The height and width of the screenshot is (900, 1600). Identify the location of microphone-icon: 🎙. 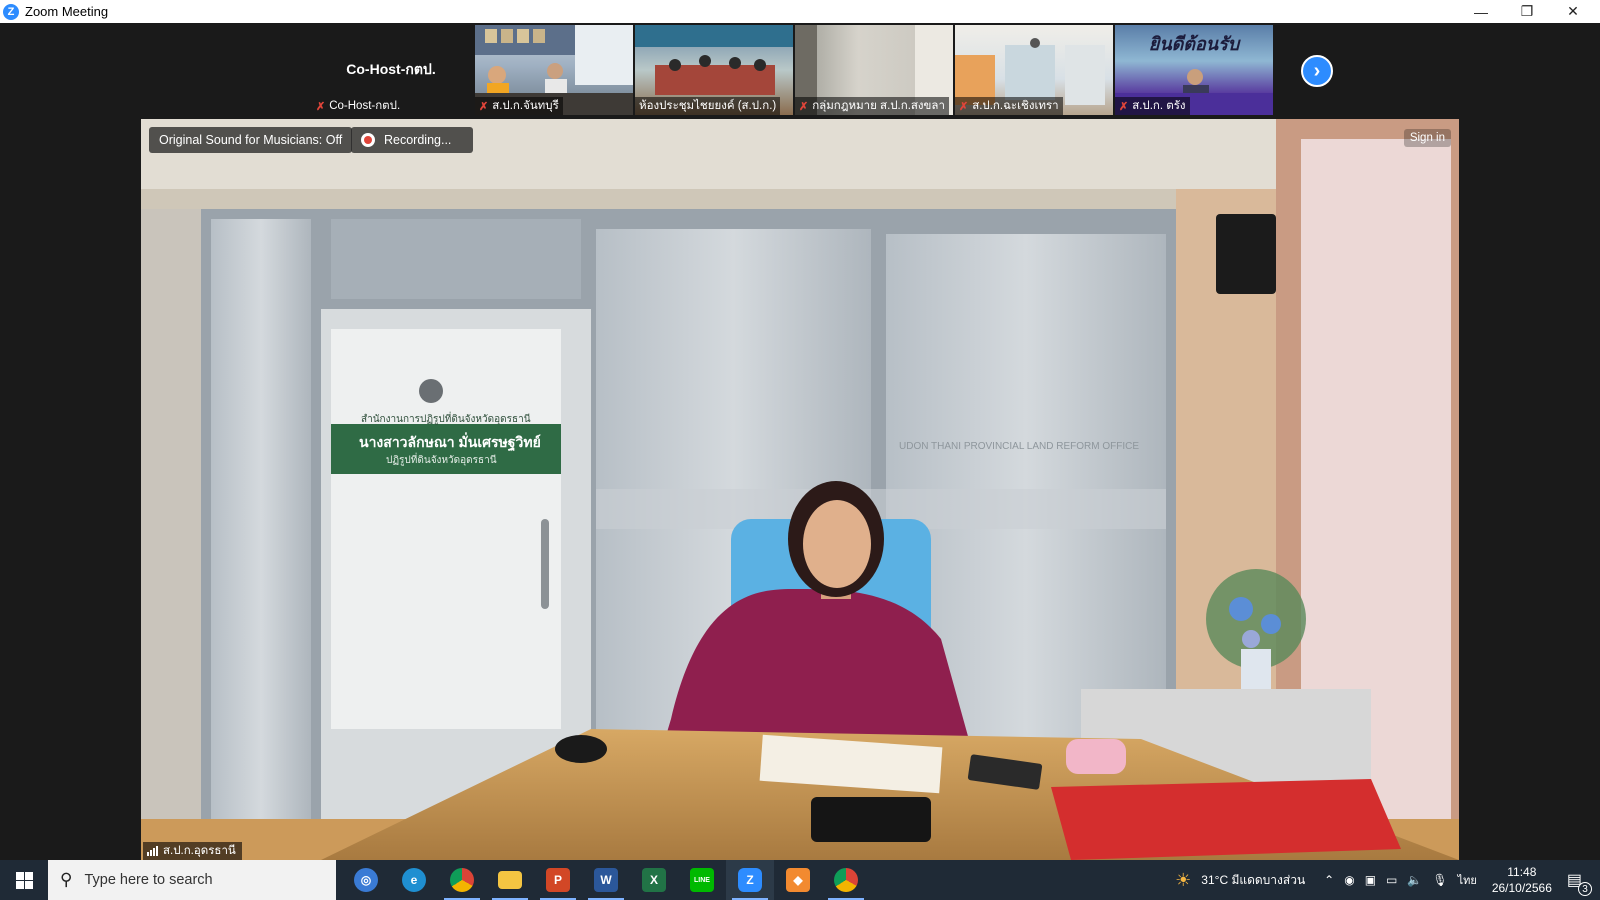
(1439, 880).